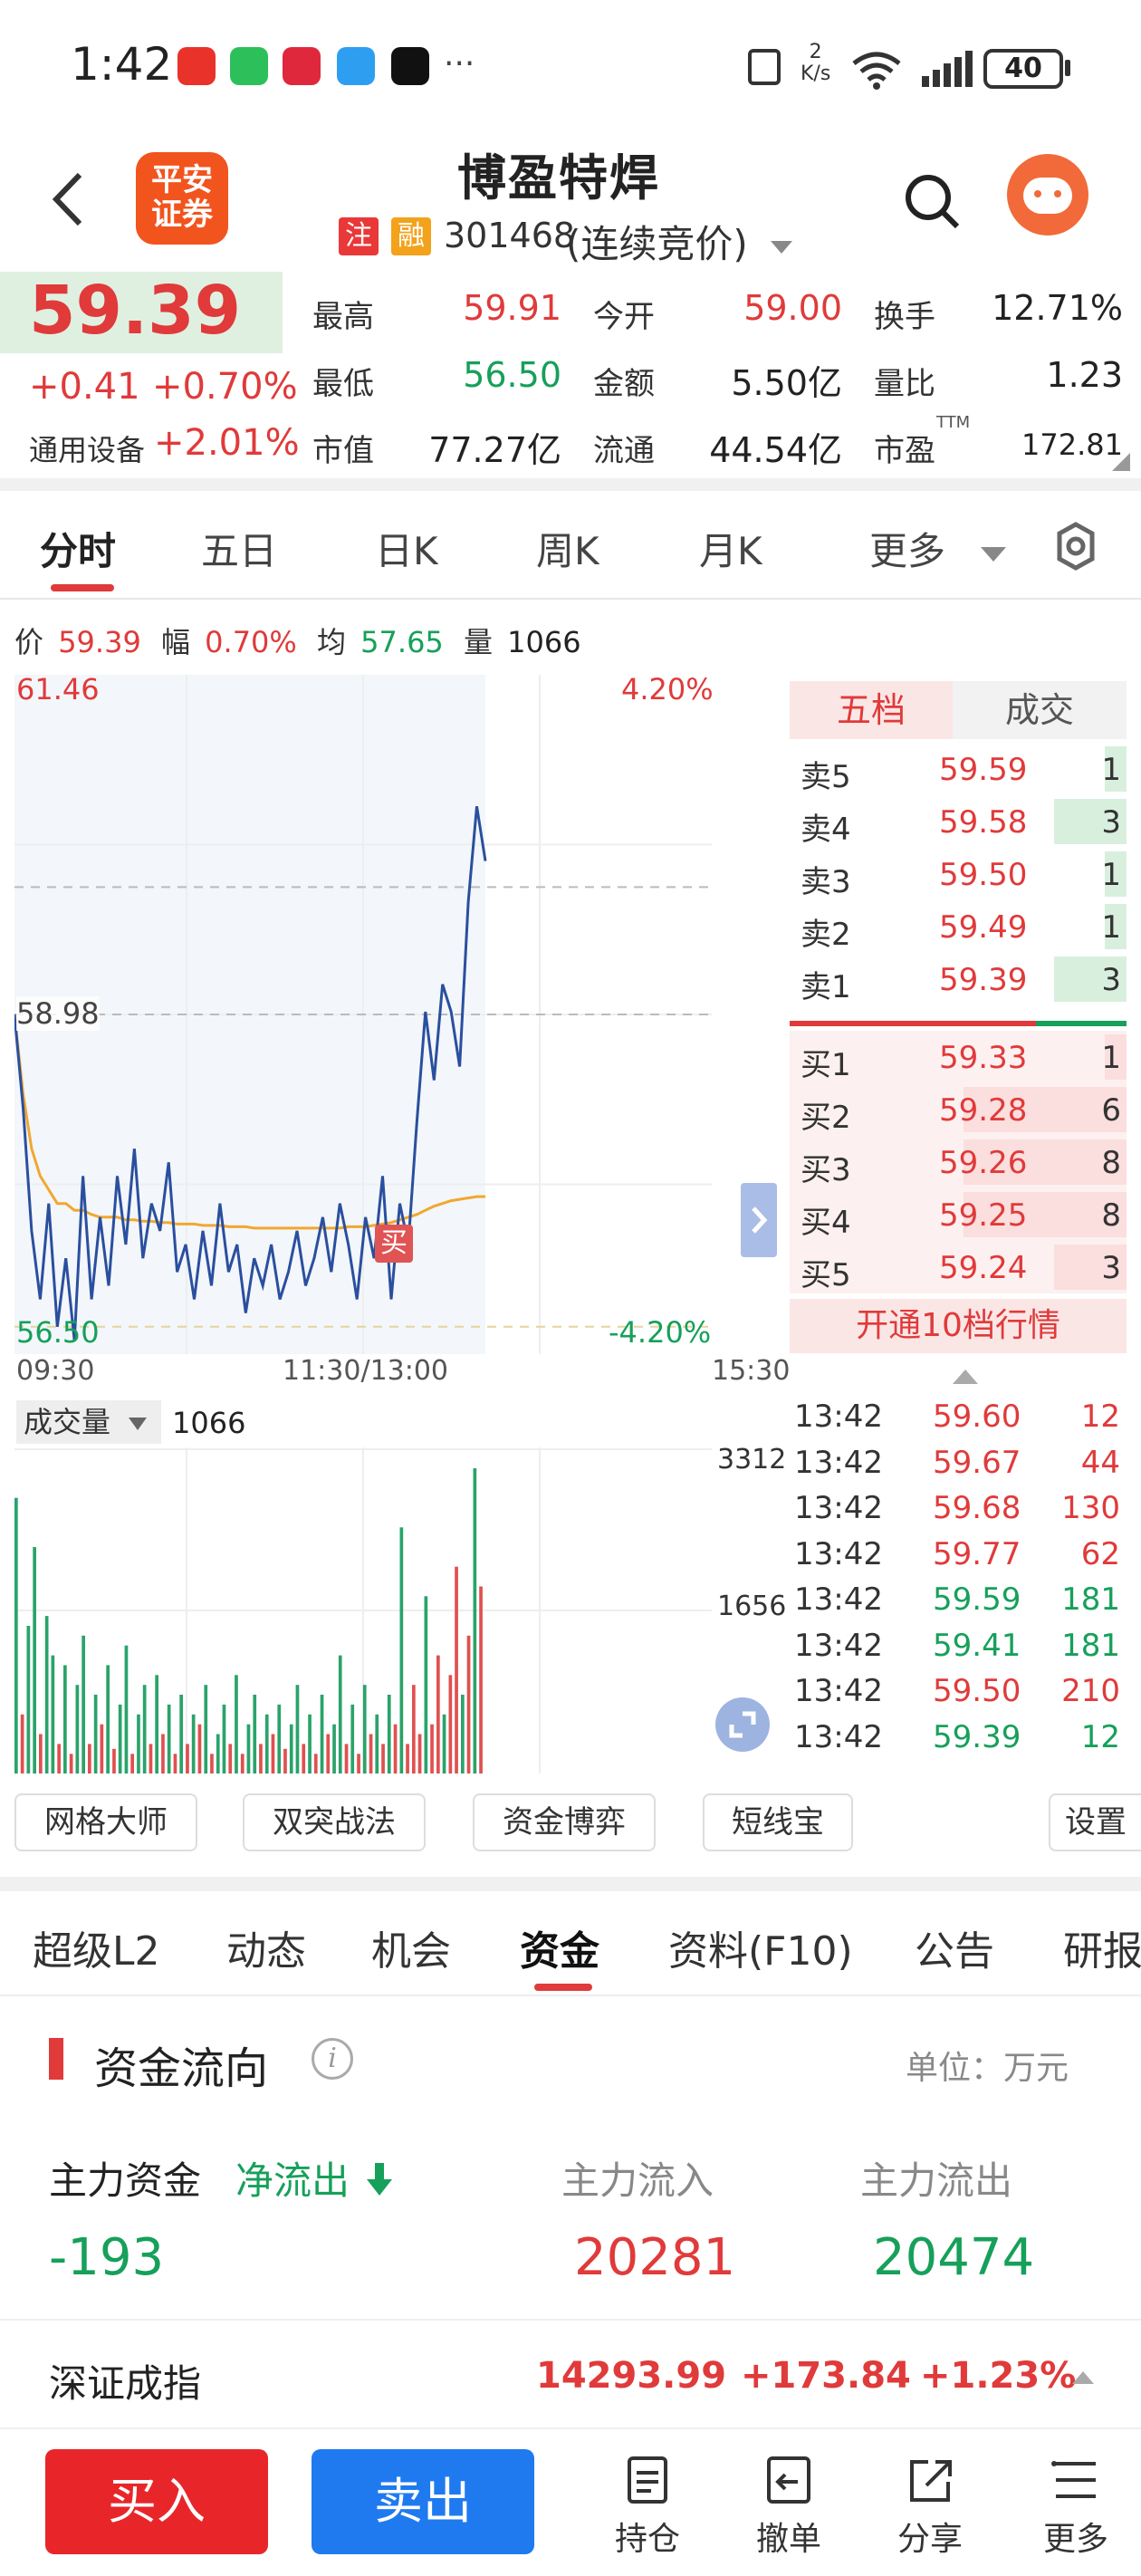  What do you see at coordinates (182, 198) in the screenshot?
I see `broker-logo: 平安 证券` at bounding box center [182, 198].